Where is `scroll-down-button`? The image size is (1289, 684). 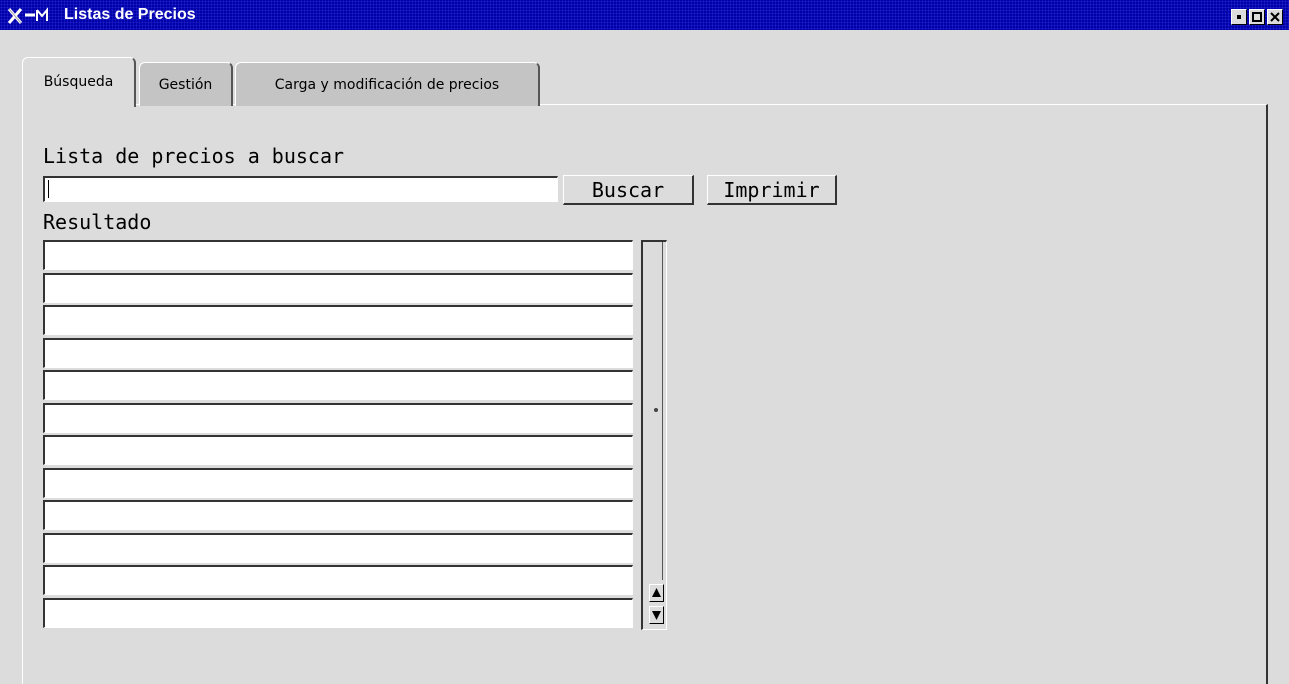
scroll-down-button is located at coordinates (656, 615).